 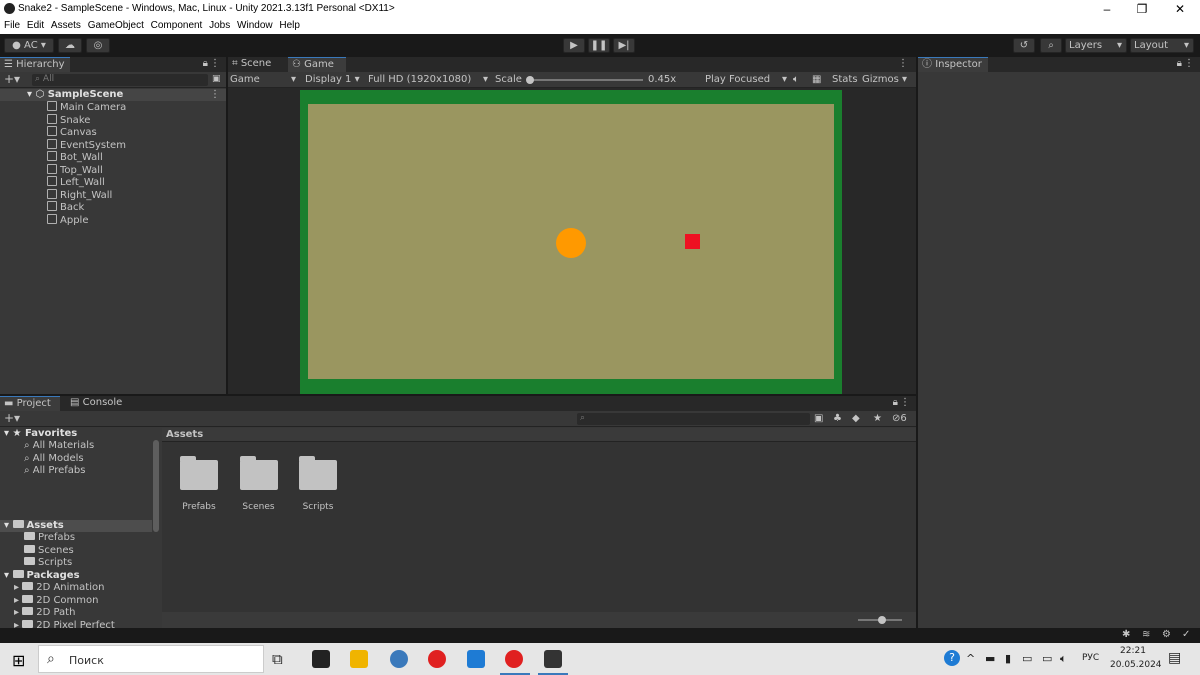 I want to click on icon-size-slider-handle, so click(x=882, y=620).